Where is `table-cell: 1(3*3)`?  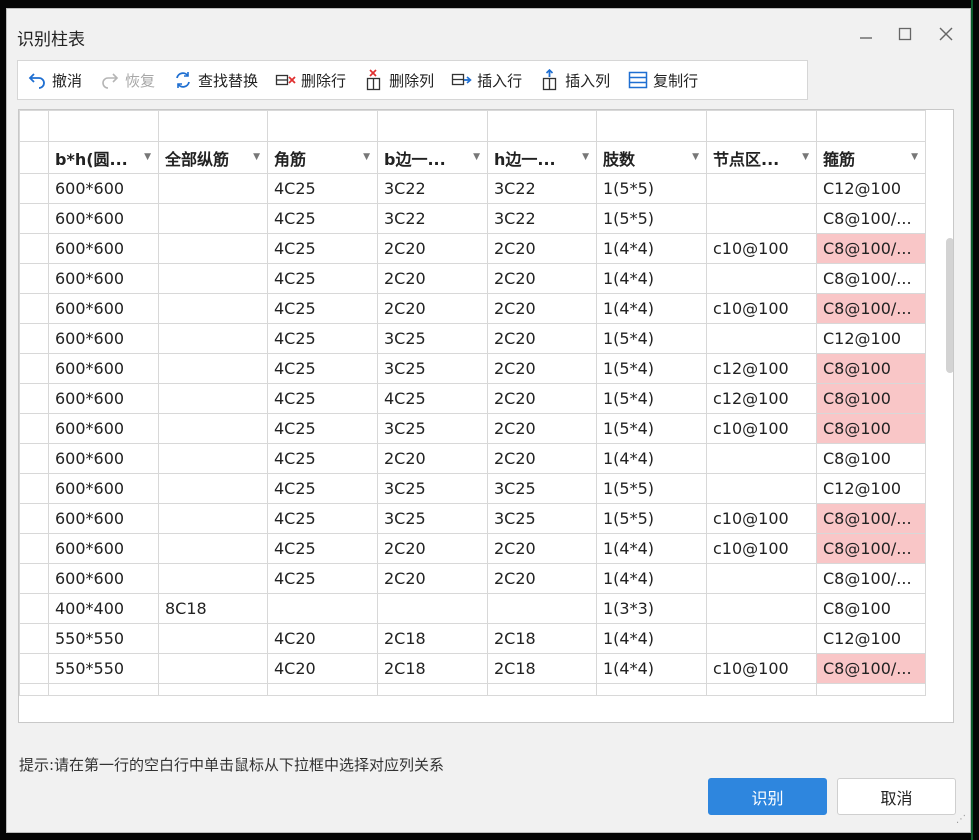 table-cell: 1(3*3) is located at coordinates (651, 608).